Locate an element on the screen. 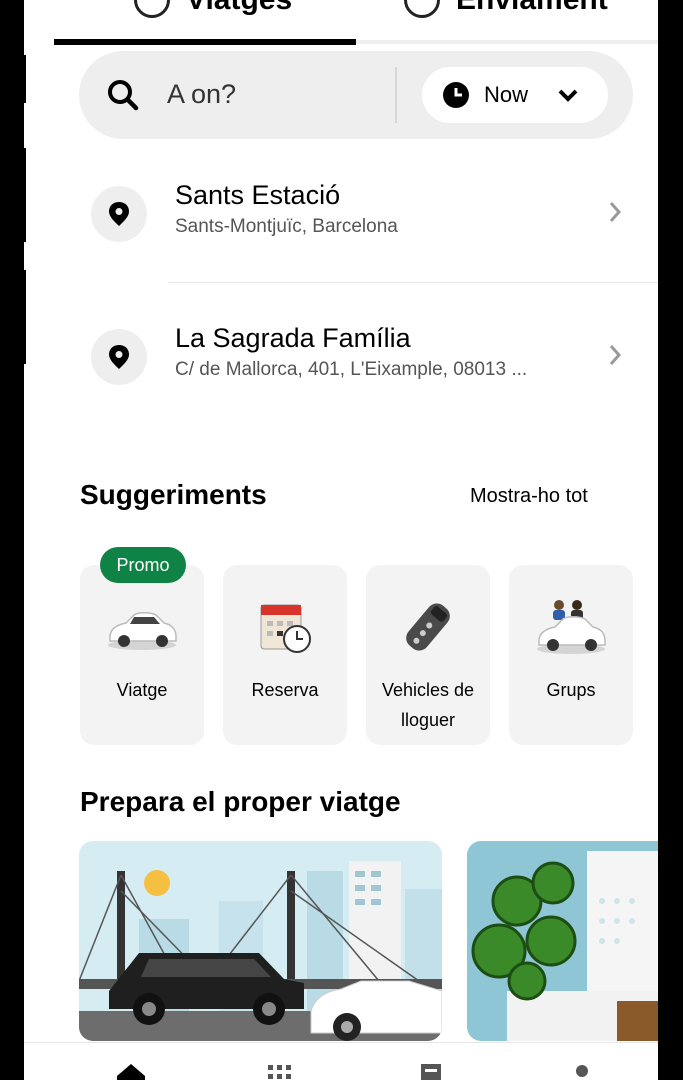  key-fob-icon is located at coordinates (428, 627).